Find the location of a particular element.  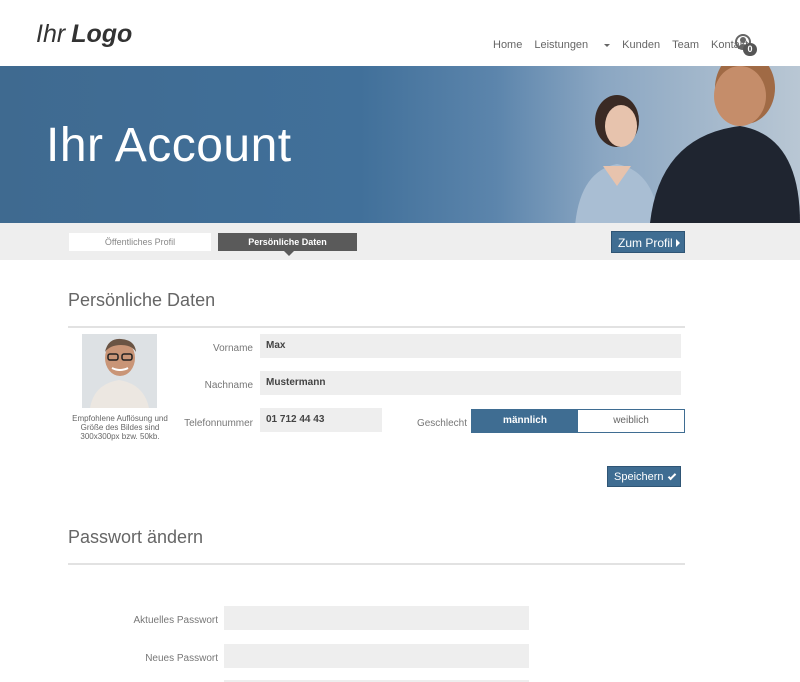

notification-badge: 0 is located at coordinates (750, 49).